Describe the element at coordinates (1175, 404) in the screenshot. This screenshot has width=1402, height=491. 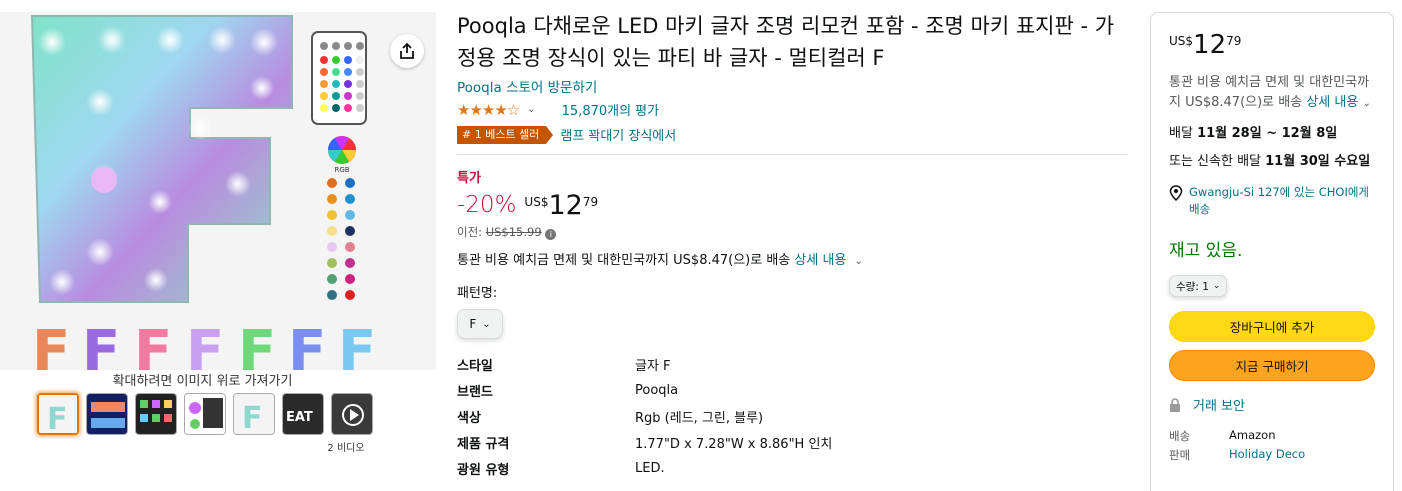
I see `lock-icon` at that location.